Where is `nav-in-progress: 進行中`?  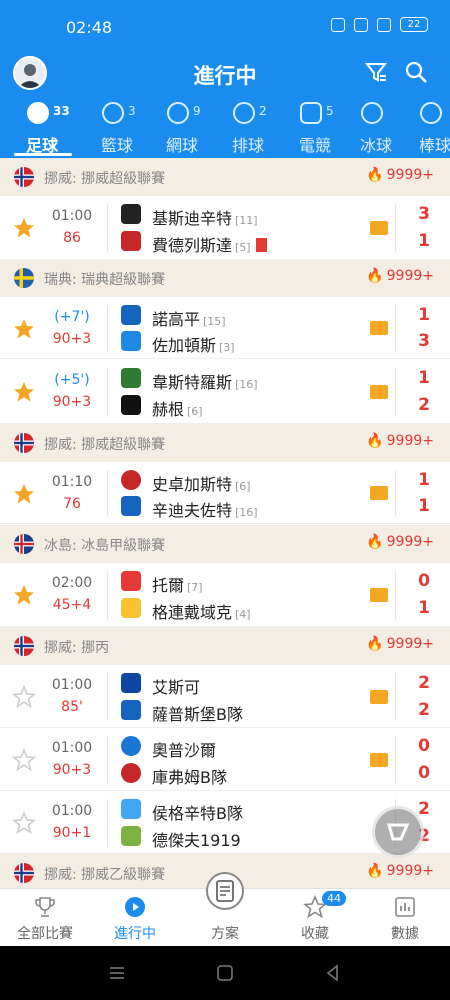 nav-in-progress: 進行中 is located at coordinates (135, 918).